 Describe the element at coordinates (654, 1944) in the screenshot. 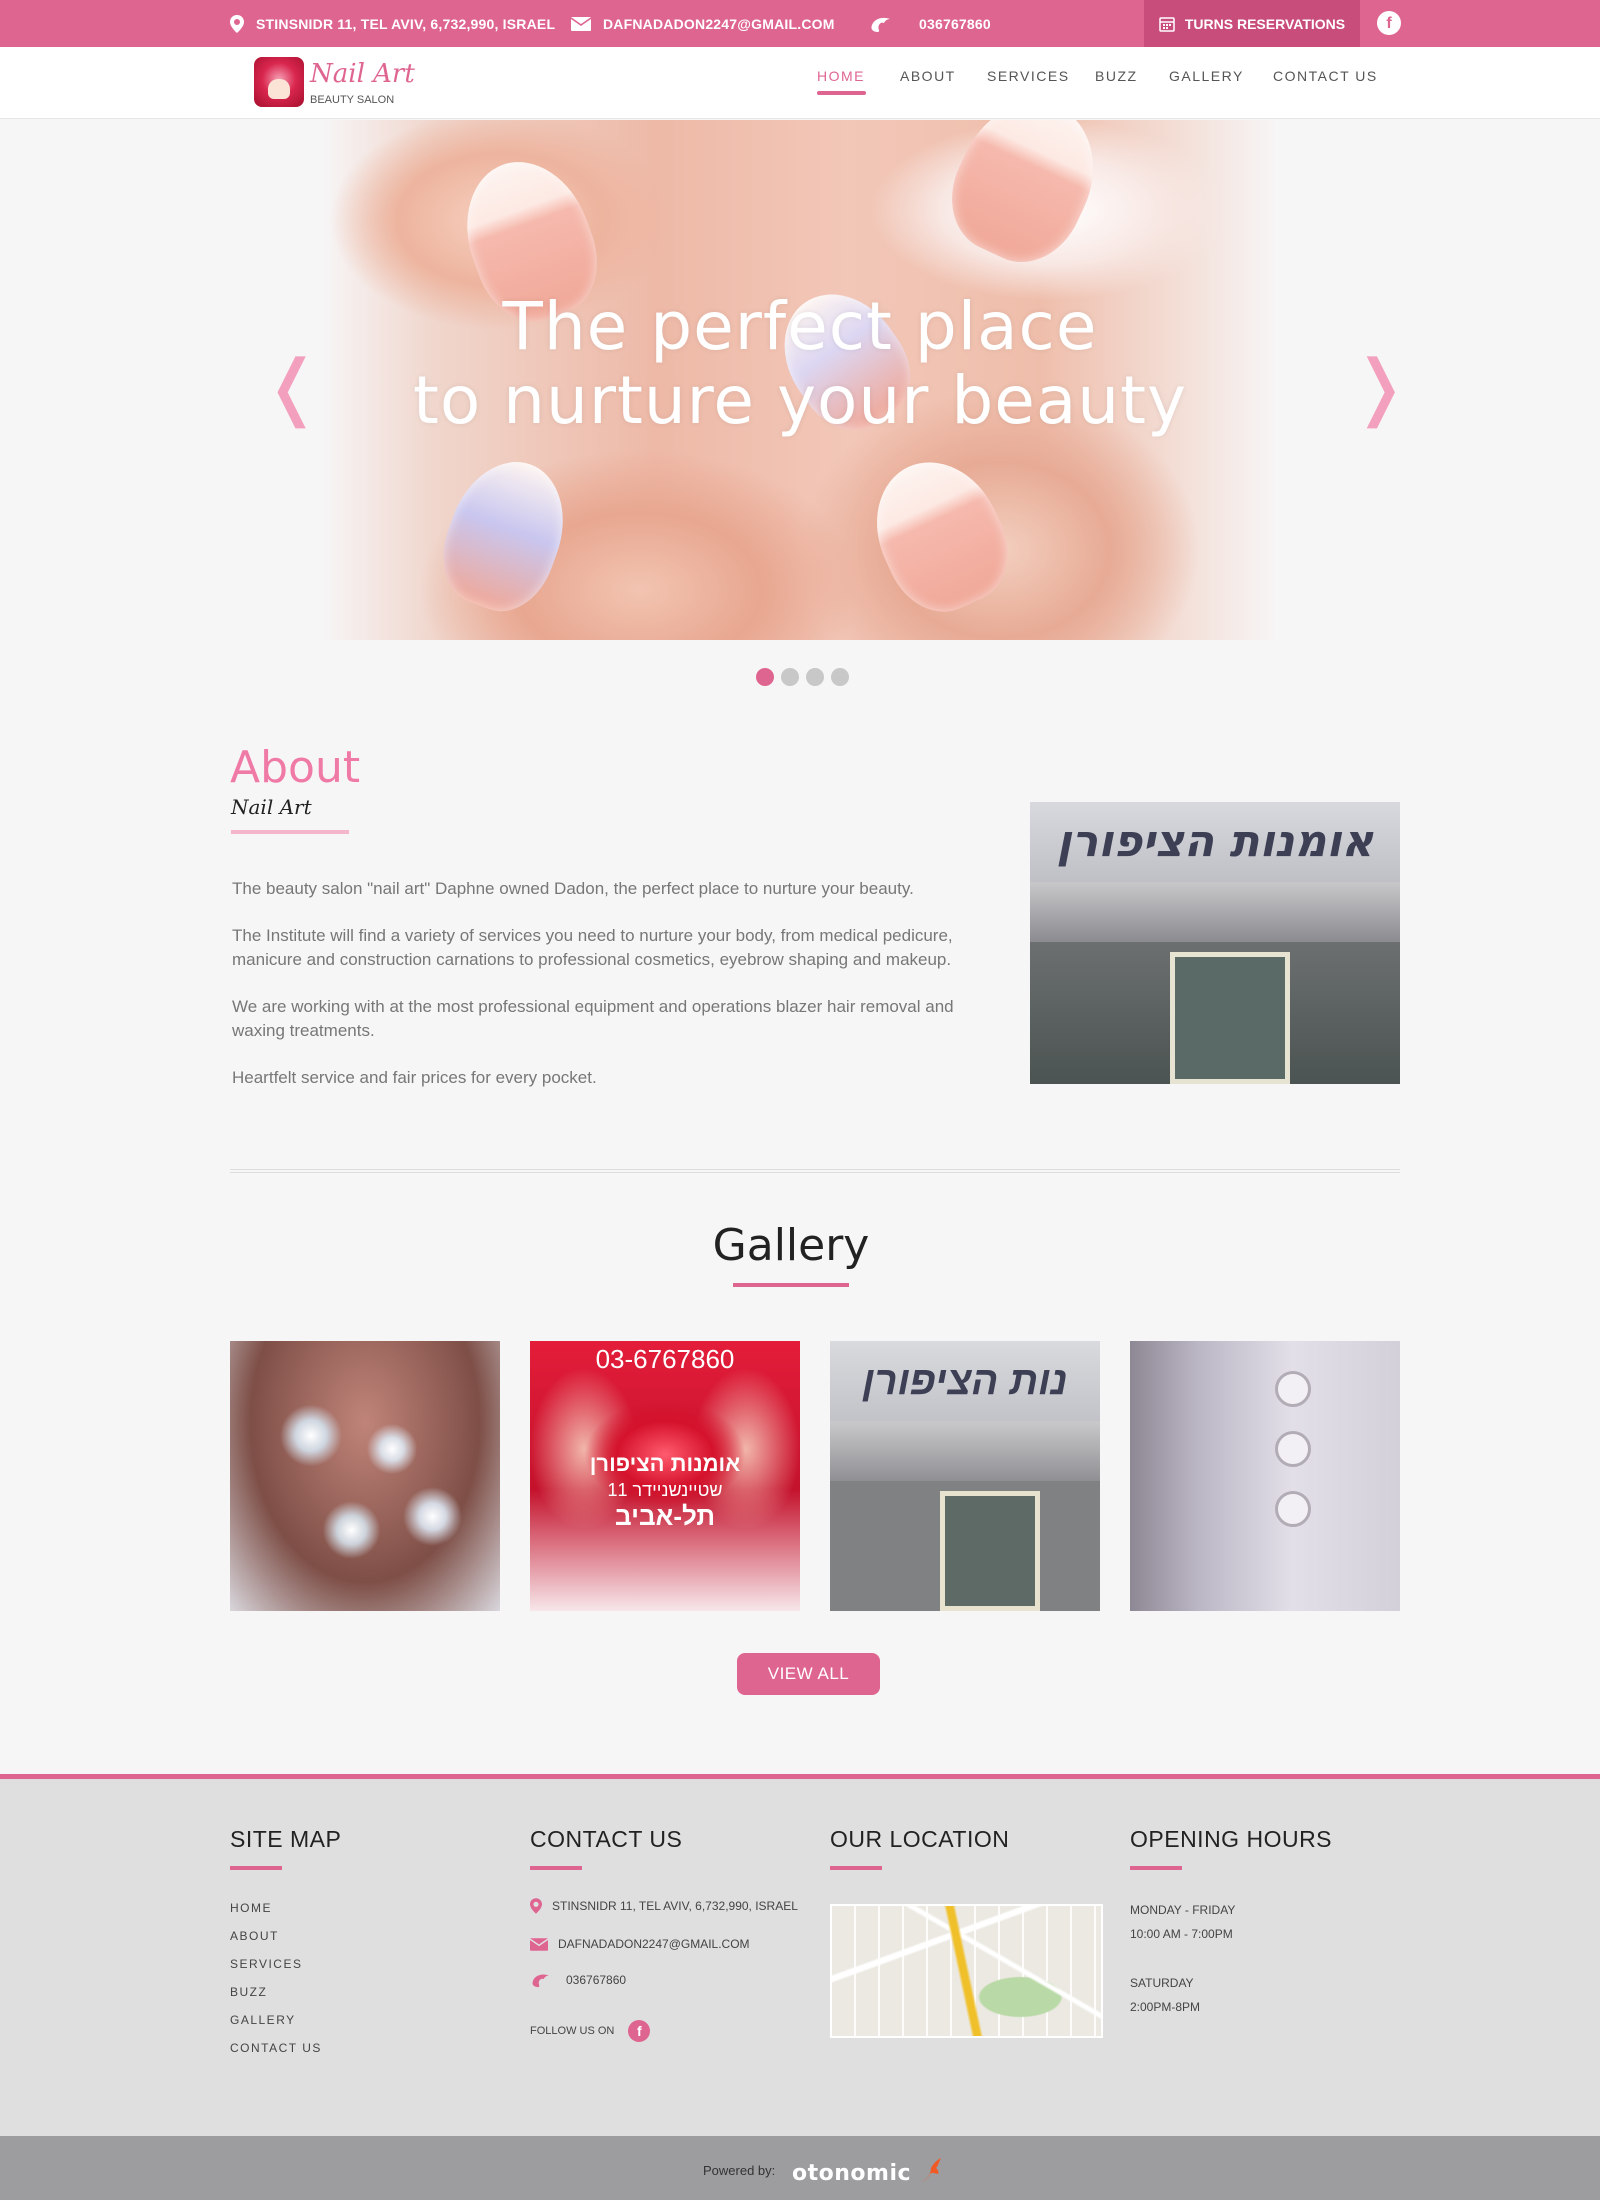

I see `footer-email-text: DAFNADADON2247@GMAIL.COM` at that location.